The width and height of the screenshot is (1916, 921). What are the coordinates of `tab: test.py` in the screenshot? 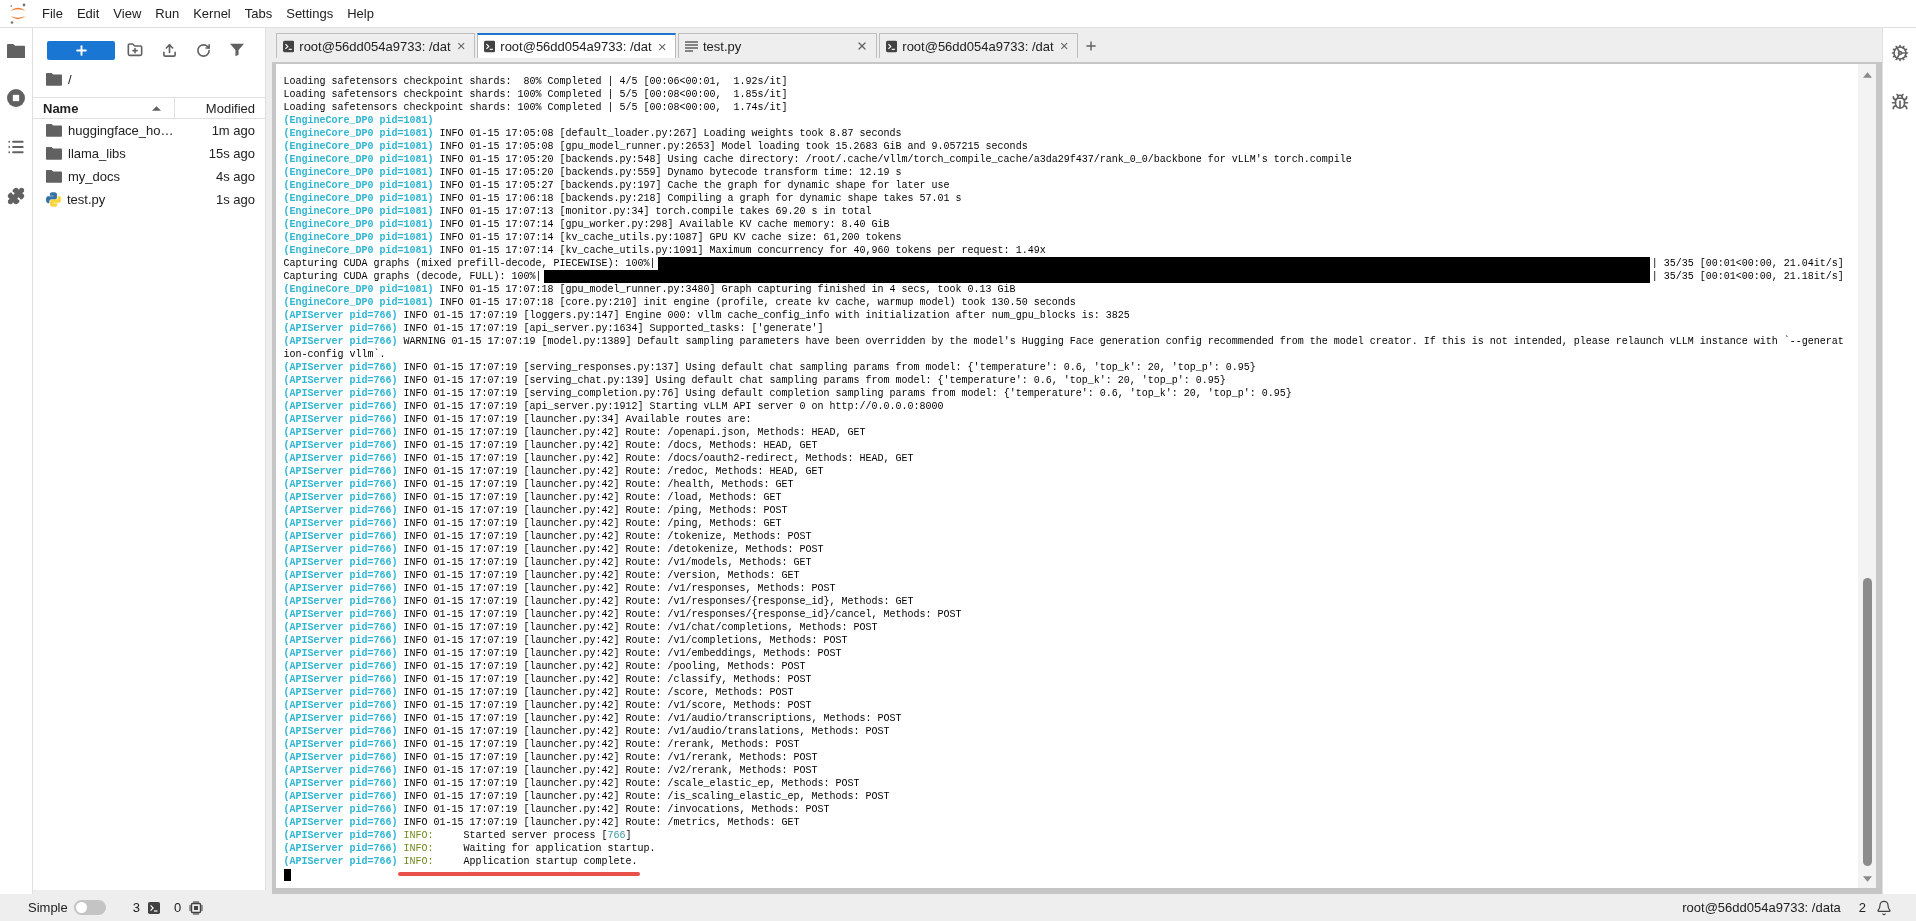 It's located at (777, 45).